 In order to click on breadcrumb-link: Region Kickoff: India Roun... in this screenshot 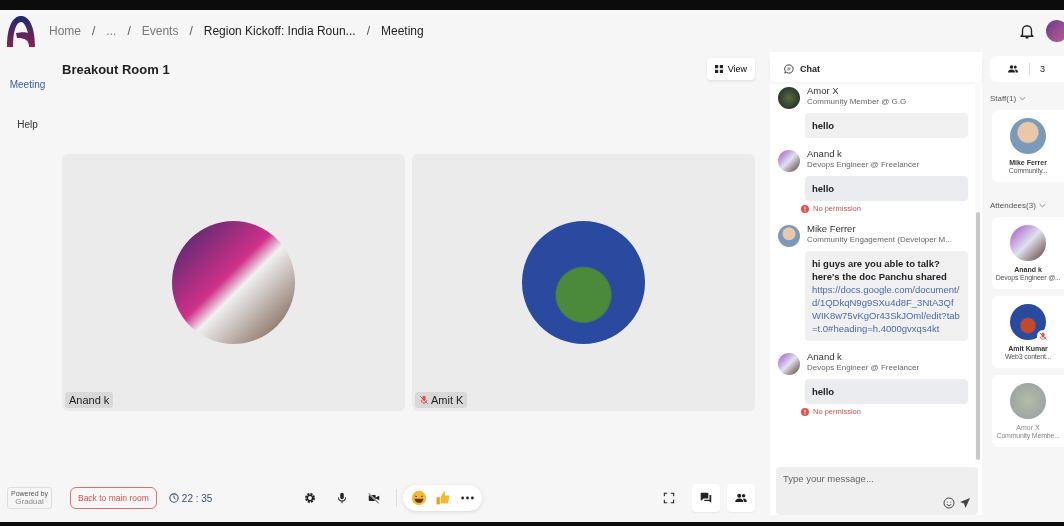, I will do `click(279, 31)`.